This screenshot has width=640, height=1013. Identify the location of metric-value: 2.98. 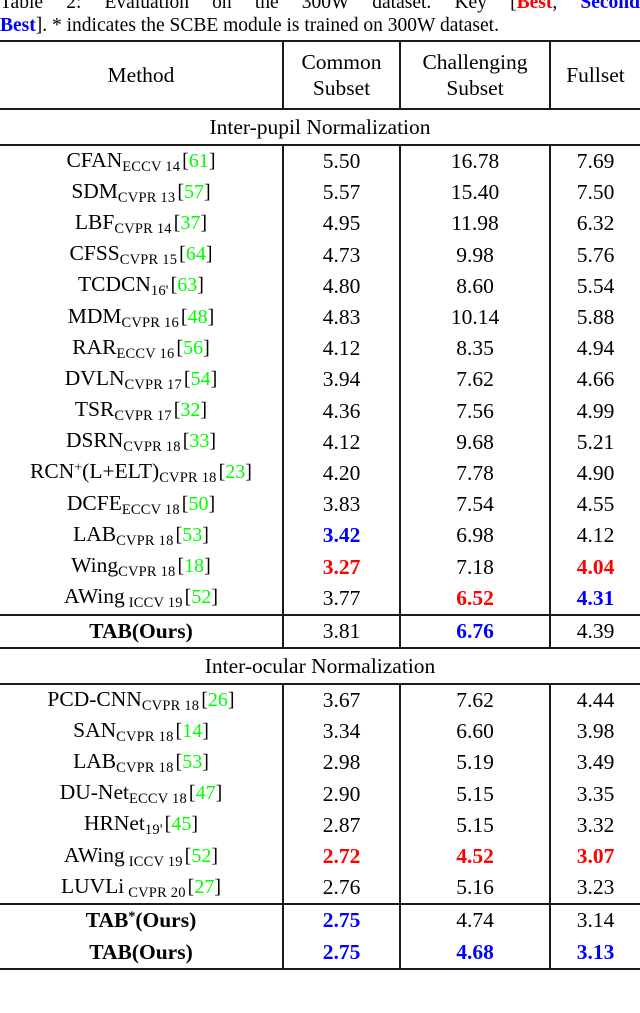
(341, 762).